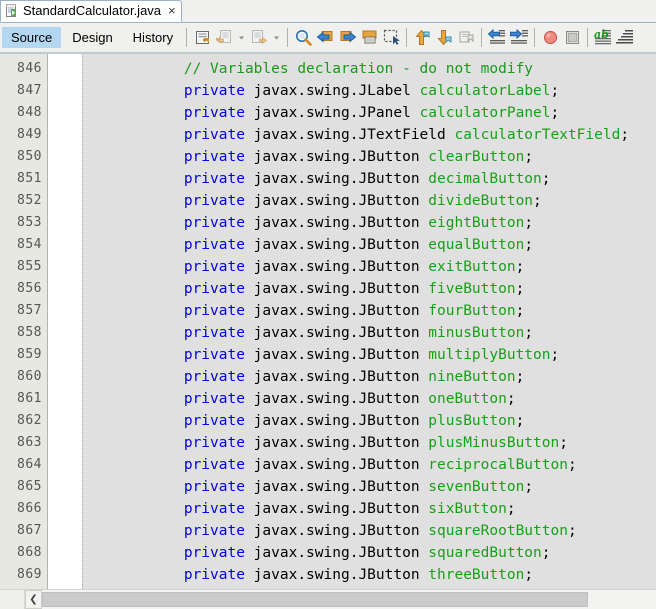 The height and width of the screenshot is (609, 656). I want to click on find-previous-button, so click(325, 38).